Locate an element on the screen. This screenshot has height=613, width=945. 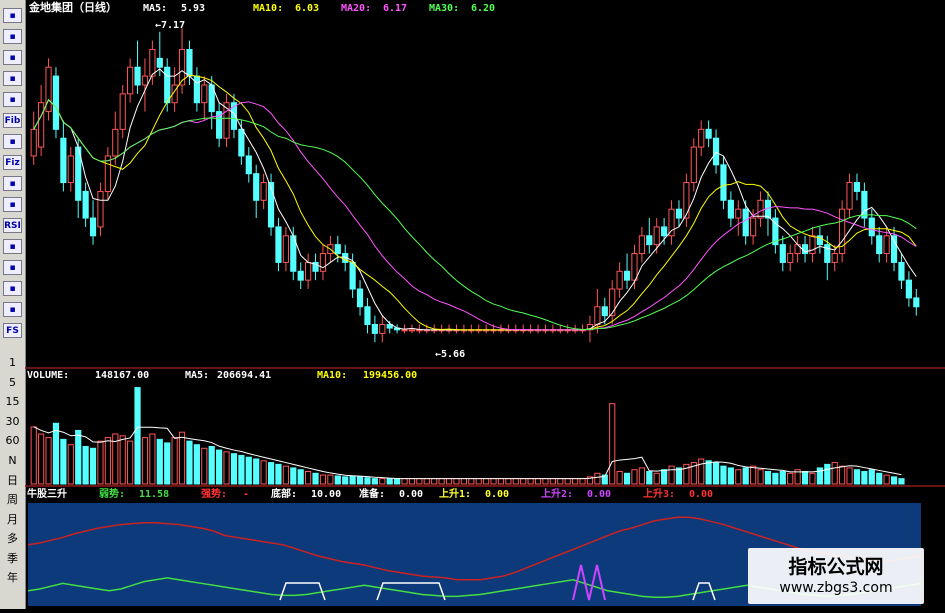
draw-icon: ▪ is located at coordinates (12, 204).